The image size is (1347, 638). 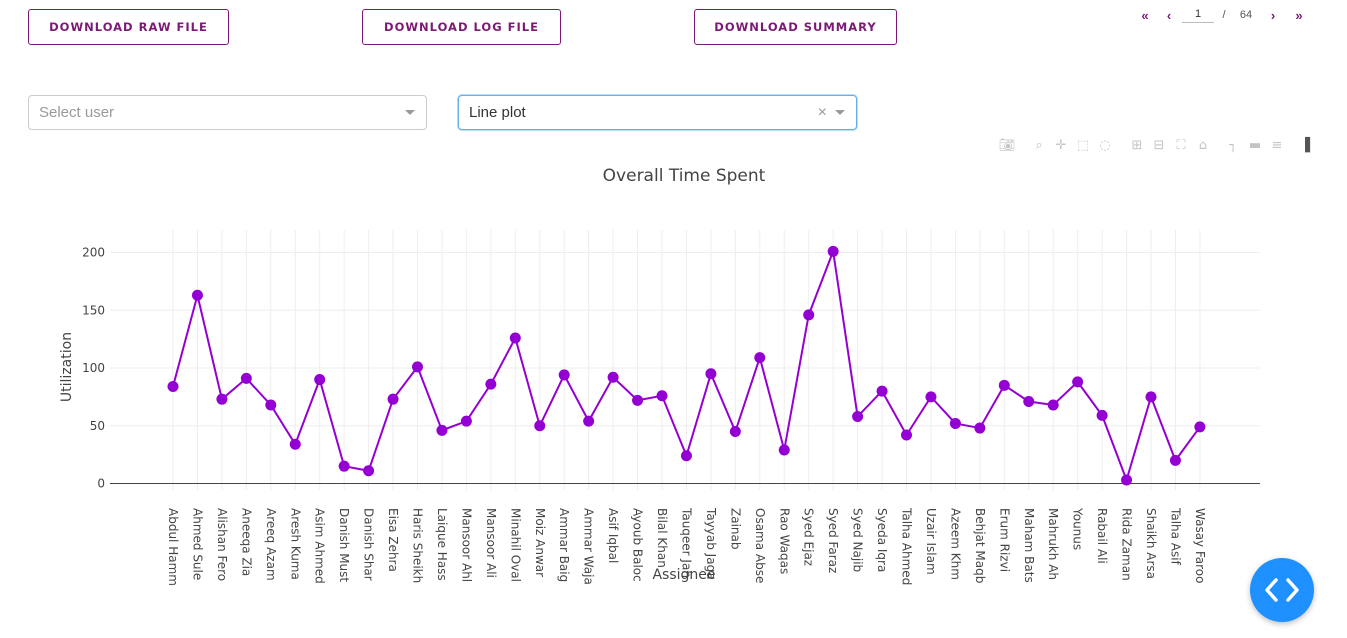 What do you see at coordinates (882, 540) in the screenshot?
I see `x-tick-label: Syeda Iqra` at bounding box center [882, 540].